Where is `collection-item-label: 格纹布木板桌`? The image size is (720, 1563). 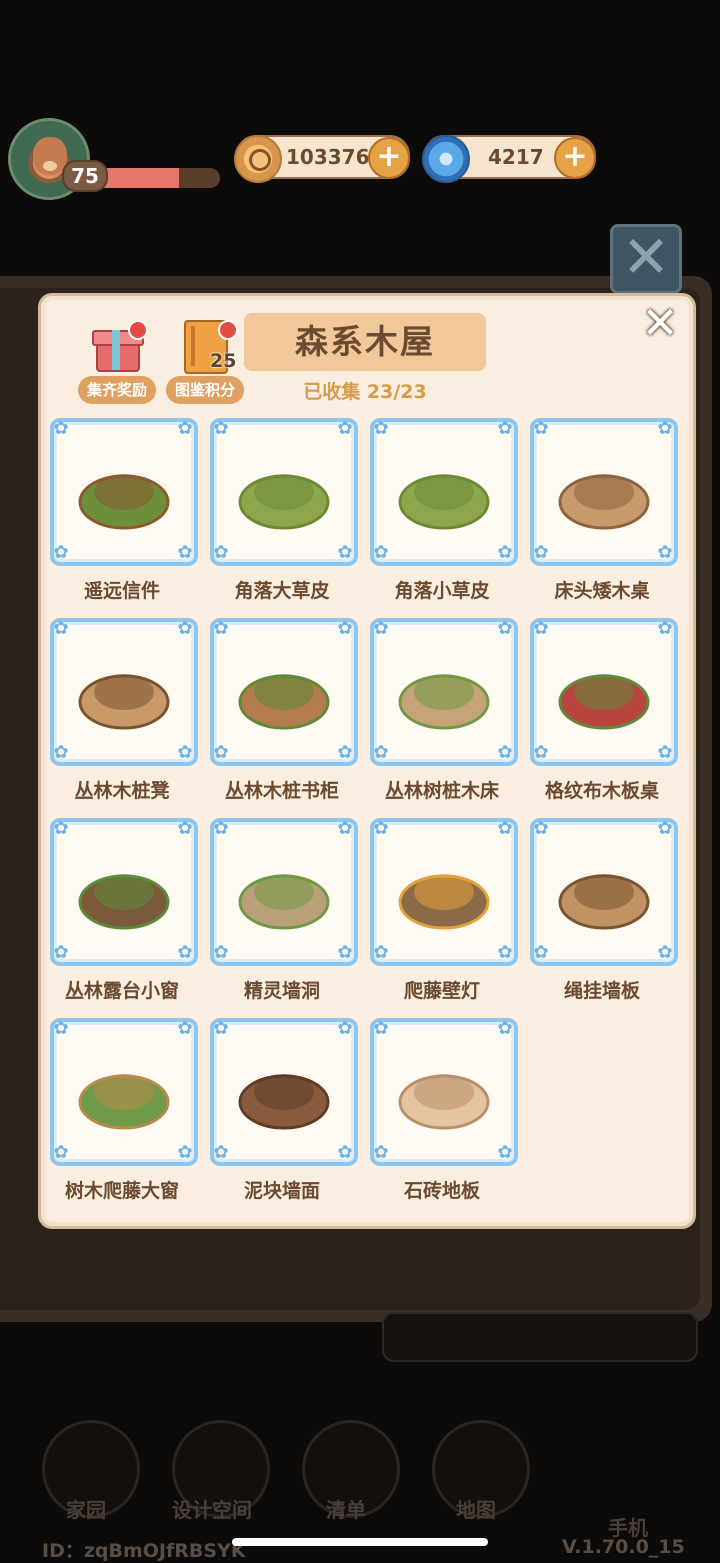 collection-item-label: 格纹布木板桌 is located at coordinates (601, 791).